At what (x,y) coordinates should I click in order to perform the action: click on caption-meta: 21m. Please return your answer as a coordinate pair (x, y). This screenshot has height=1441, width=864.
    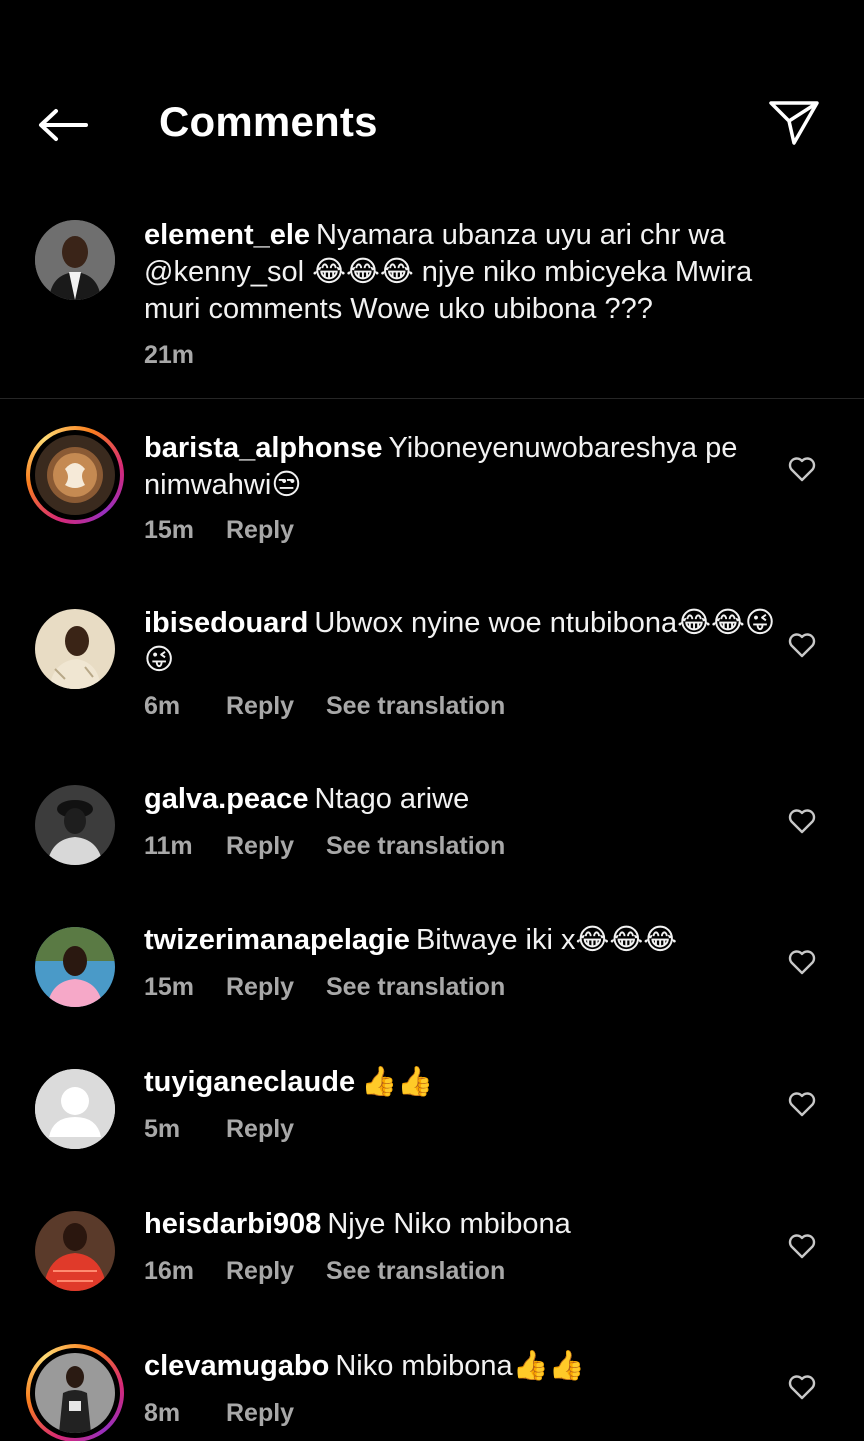
    Looking at the image, I should click on (185, 355).